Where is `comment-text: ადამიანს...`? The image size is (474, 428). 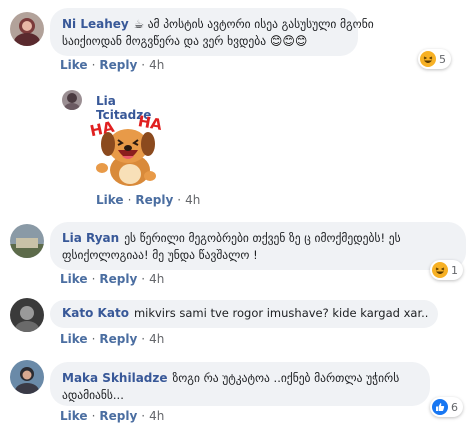 comment-text: ადამიანს... is located at coordinates (93, 395).